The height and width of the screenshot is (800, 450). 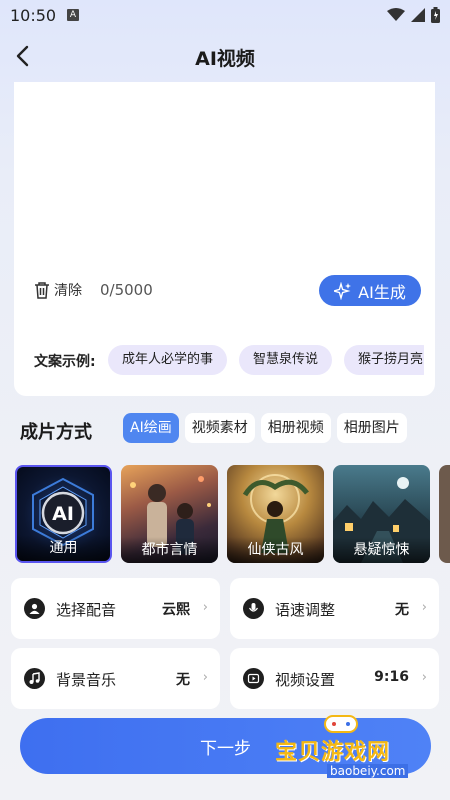 I want to click on examples-label: 文案示例:, so click(x=65, y=362).